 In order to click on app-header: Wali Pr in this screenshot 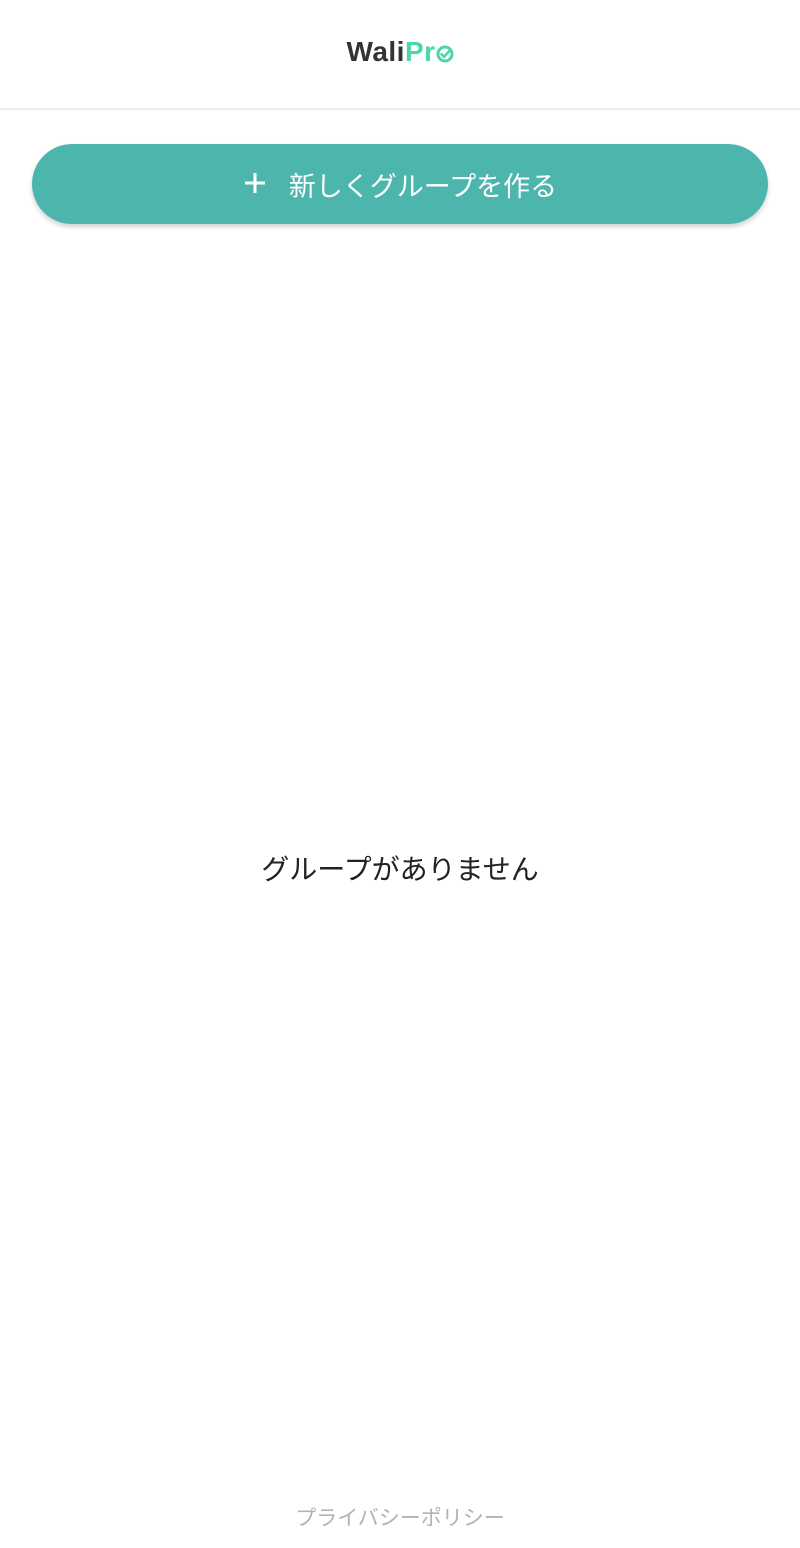, I will do `click(400, 55)`.